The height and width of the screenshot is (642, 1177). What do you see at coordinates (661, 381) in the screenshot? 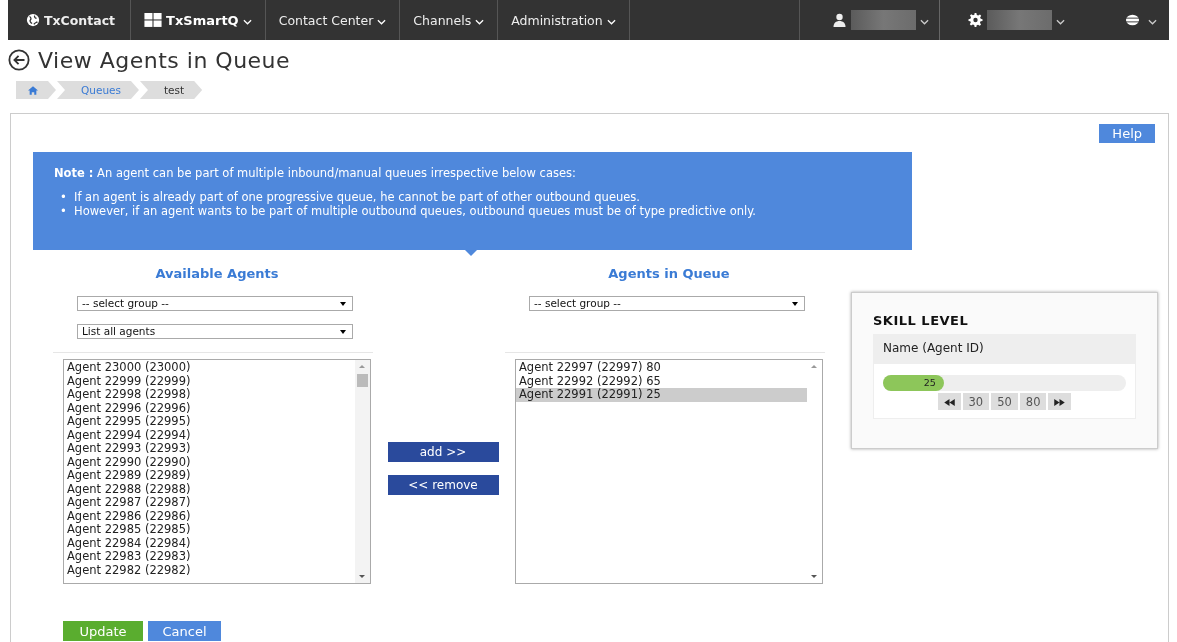
I see `agent-option: Agent 22992 (22992) 65` at bounding box center [661, 381].